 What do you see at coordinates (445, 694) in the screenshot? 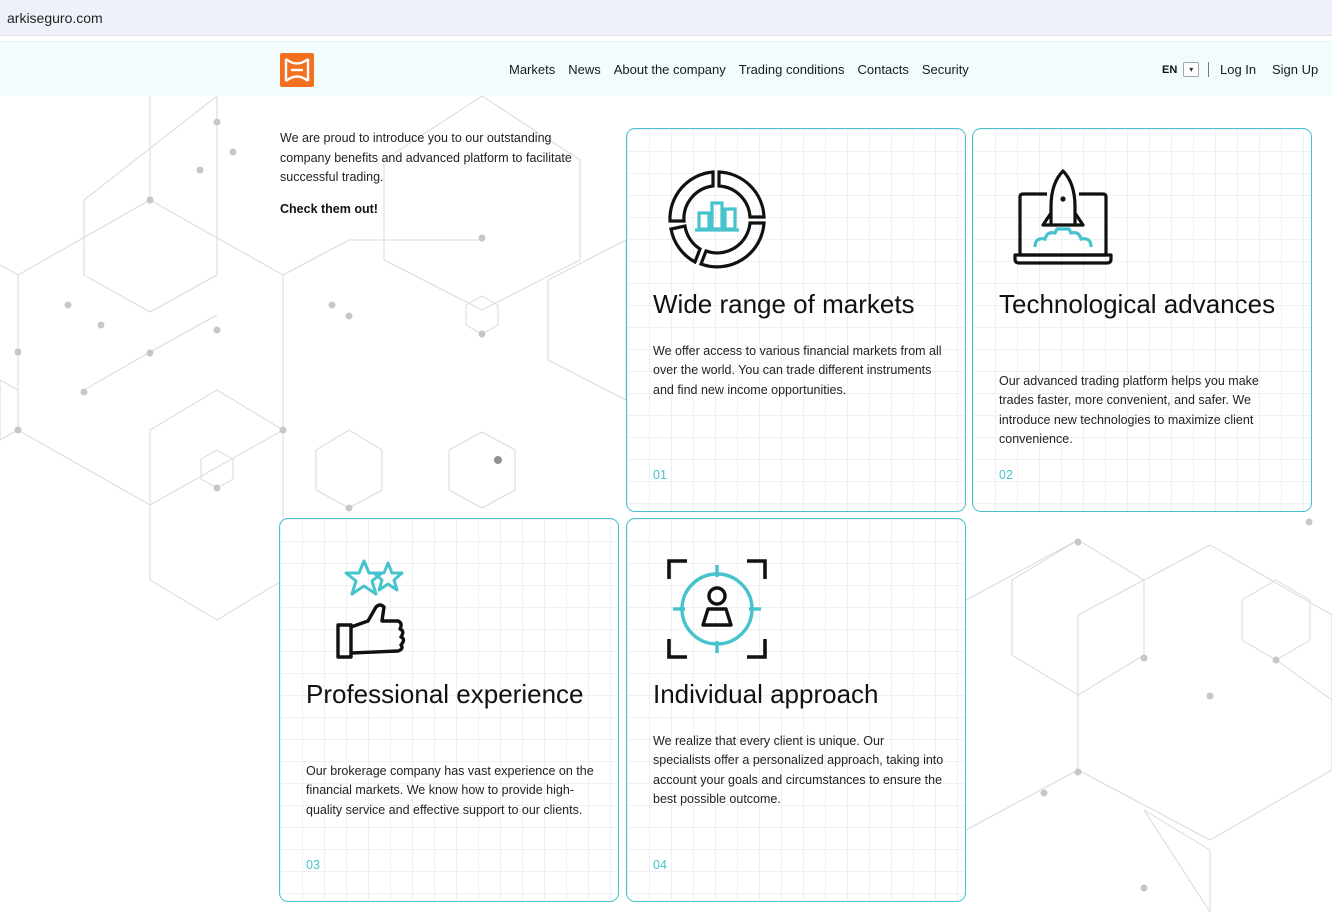
I see `card-title: Professional experience` at bounding box center [445, 694].